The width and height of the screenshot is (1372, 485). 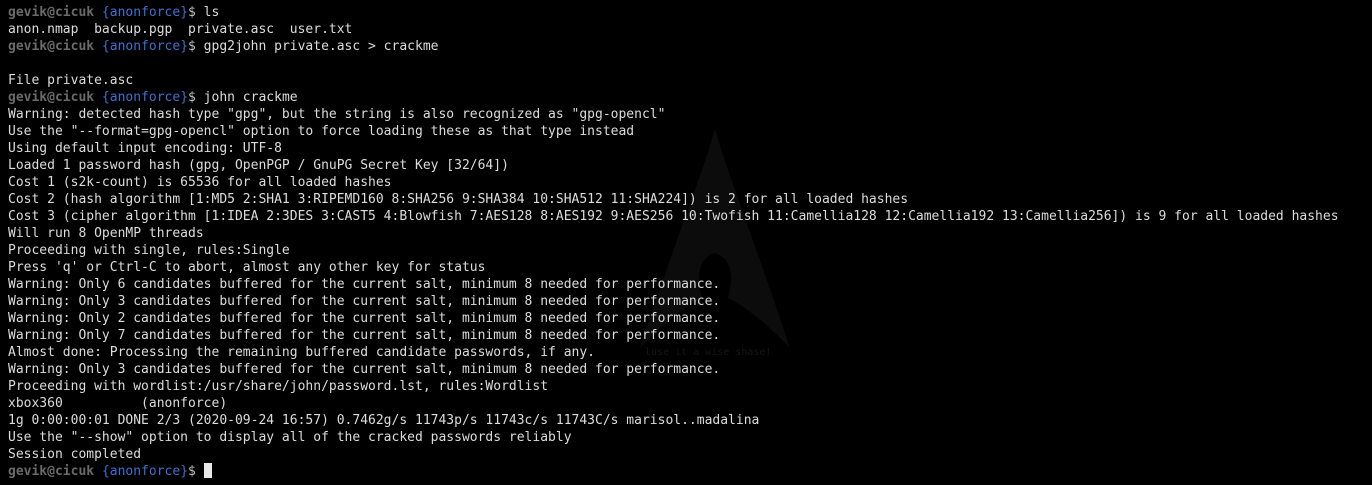 What do you see at coordinates (321, 46) in the screenshot?
I see `command-text: gpg2john private.asc > crackme` at bounding box center [321, 46].